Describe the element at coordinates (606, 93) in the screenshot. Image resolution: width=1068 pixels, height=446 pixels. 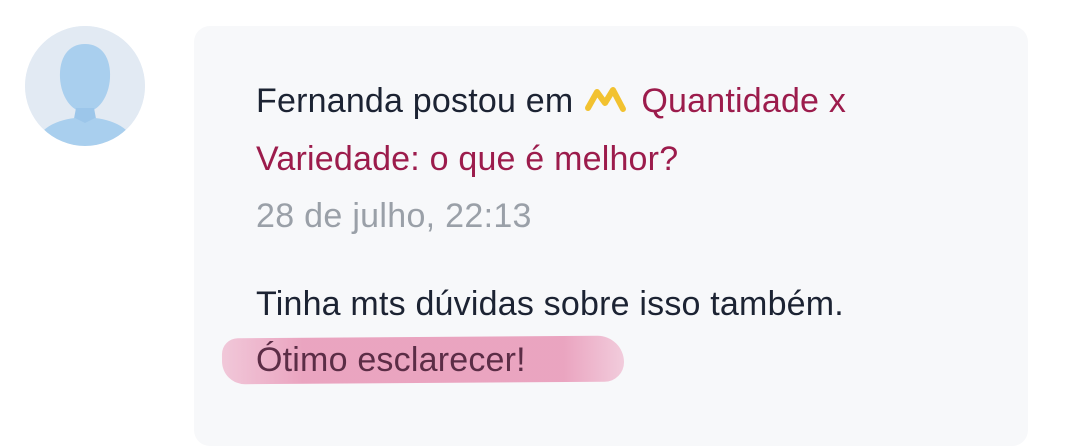
I see `yellow-zigzag-icon` at that location.